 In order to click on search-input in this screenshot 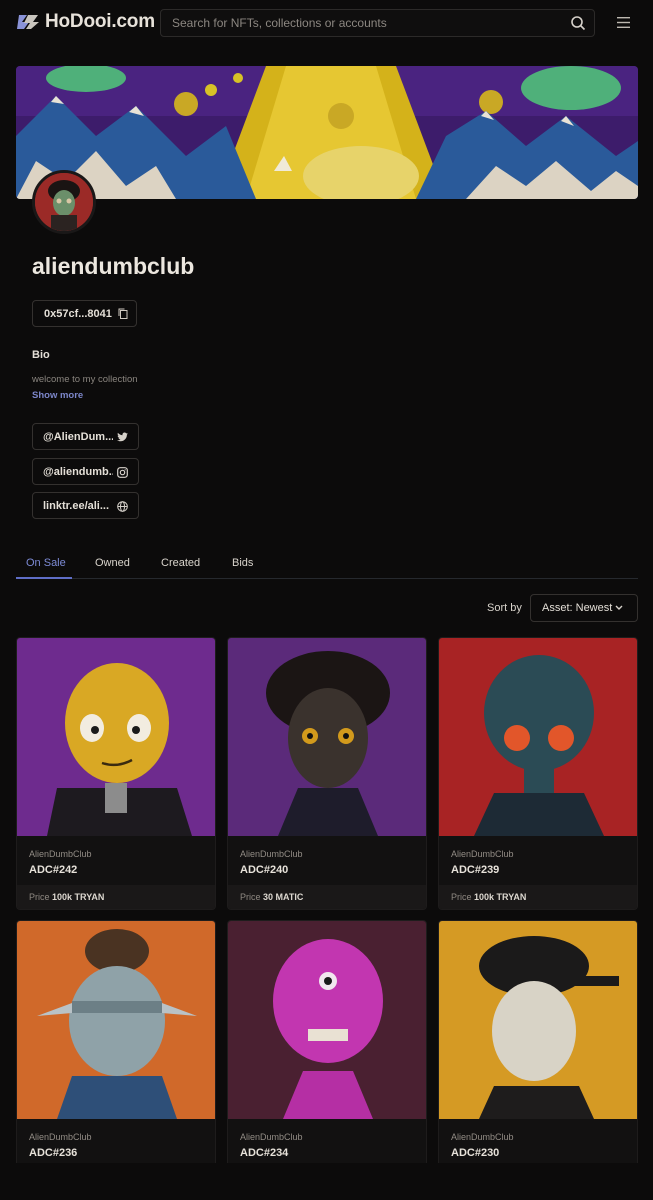, I will do `click(362, 23)`.